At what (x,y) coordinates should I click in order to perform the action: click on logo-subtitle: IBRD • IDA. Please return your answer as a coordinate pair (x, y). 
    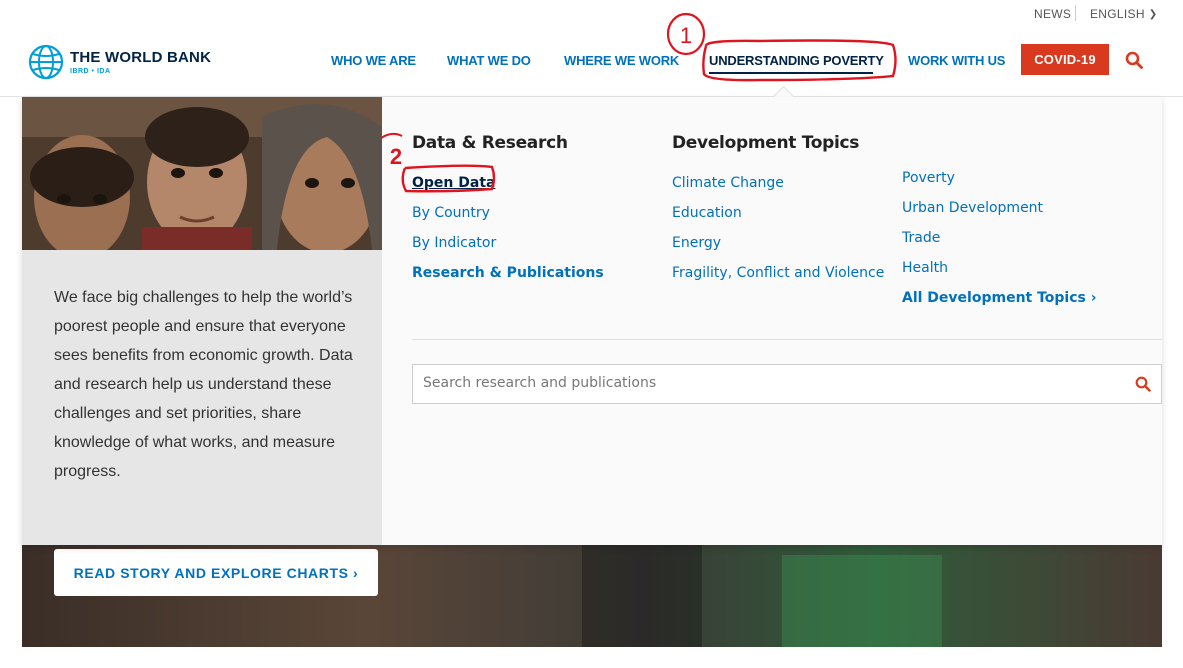
    Looking at the image, I should click on (90, 71).